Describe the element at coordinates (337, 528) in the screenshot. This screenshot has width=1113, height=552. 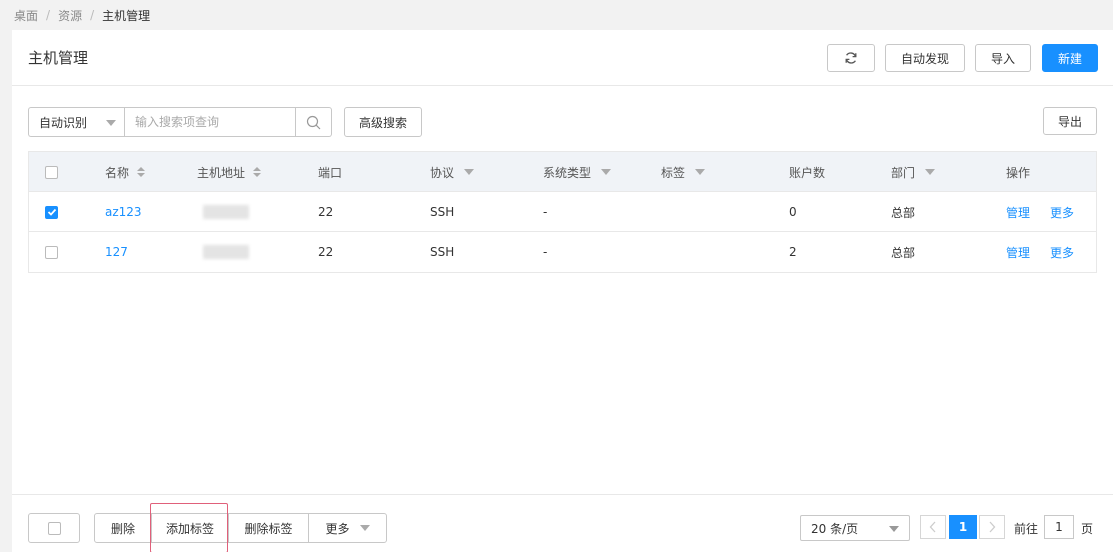
I see `more-label: 更多` at that location.